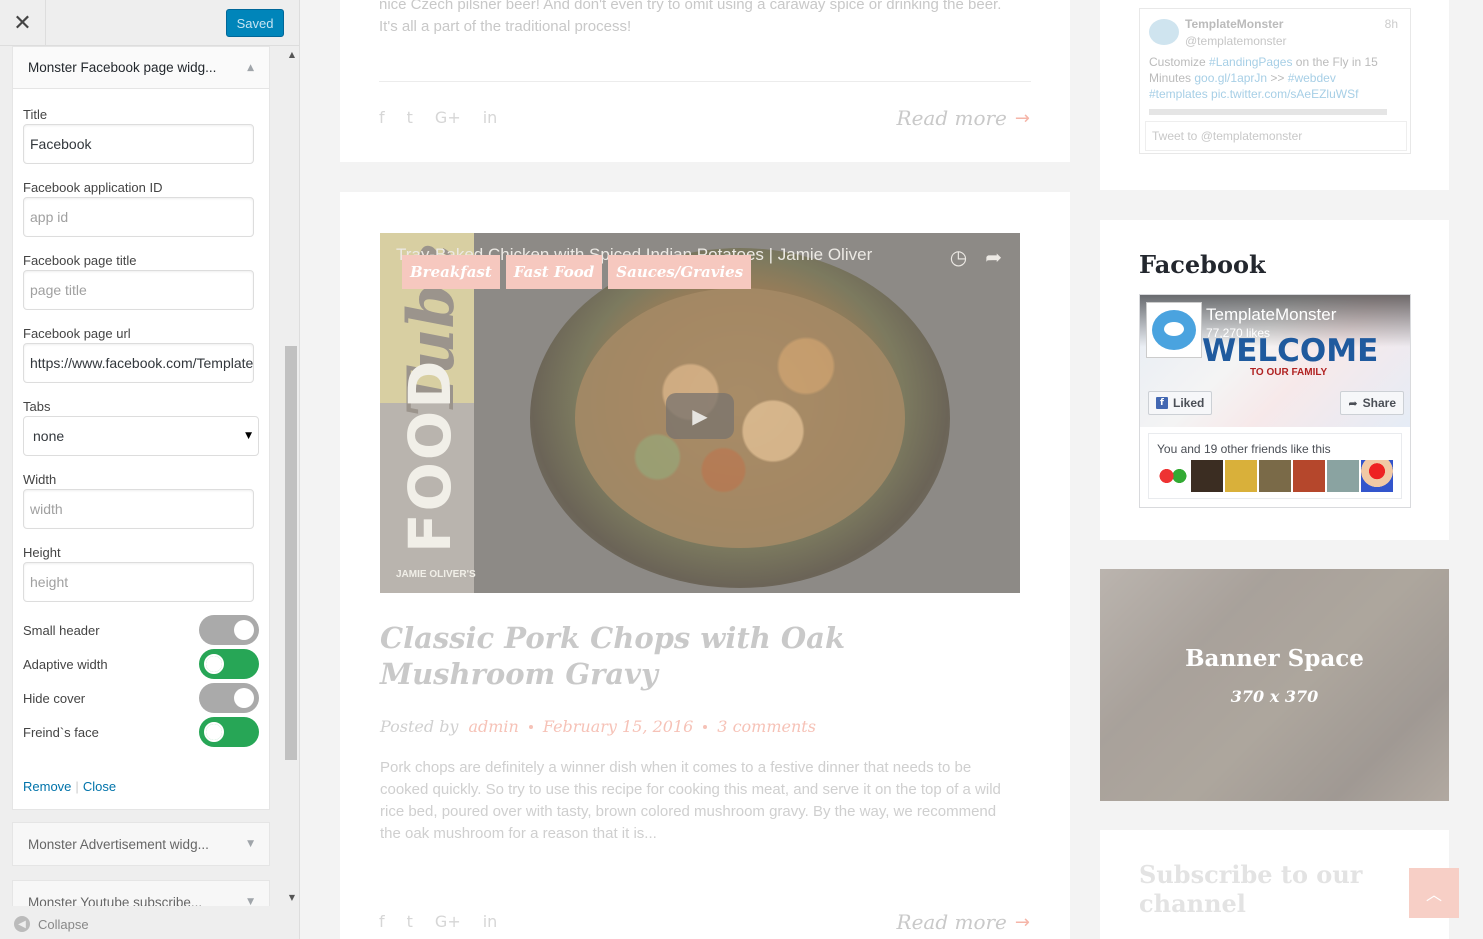 Image resolution: width=1483 pixels, height=939 pixels. I want to click on width-input: width, so click(138, 509).